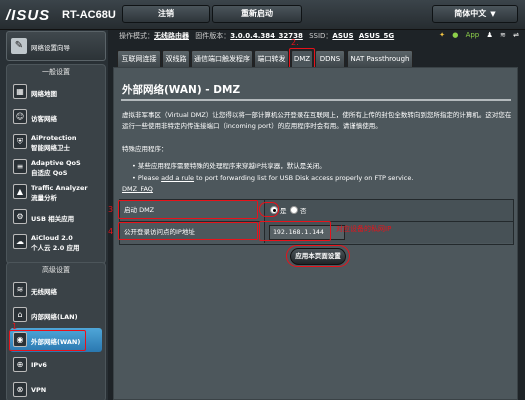 Image resolution: width=525 pixels, height=400 pixels. What do you see at coordinates (50, 48) in the screenshot?
I see `quick-setup-label: 网络设置向导` at bounding box center [50, 48].